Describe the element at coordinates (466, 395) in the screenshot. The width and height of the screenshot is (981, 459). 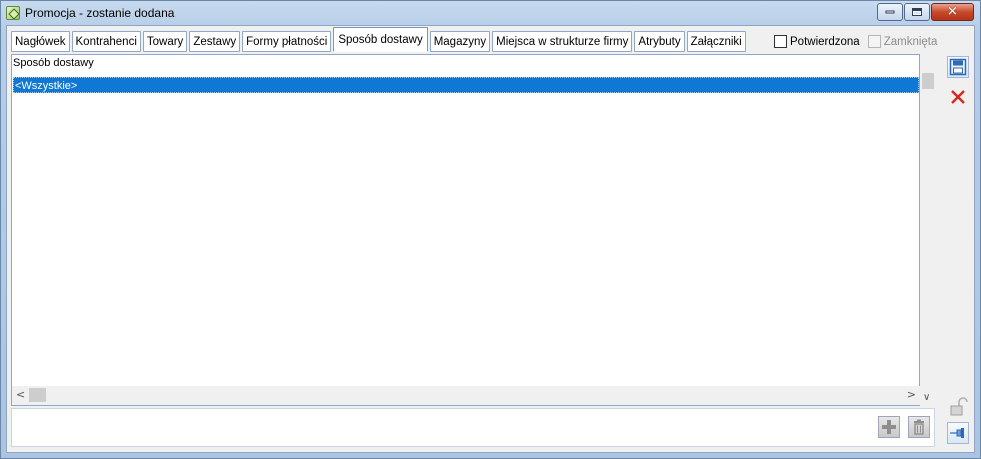
I see `horizontal-scrollbar: < >` at that location.